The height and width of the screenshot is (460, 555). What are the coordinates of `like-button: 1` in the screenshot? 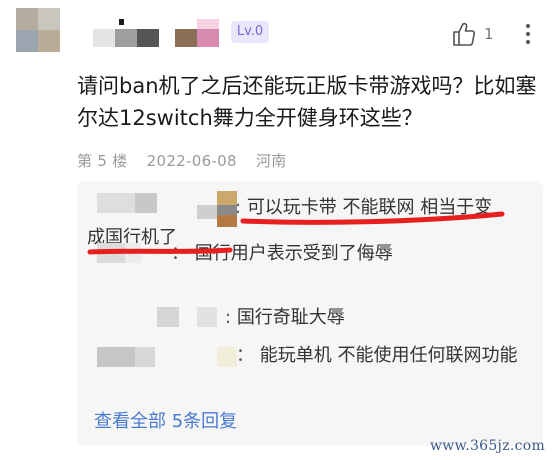 It's located at (473, 34).